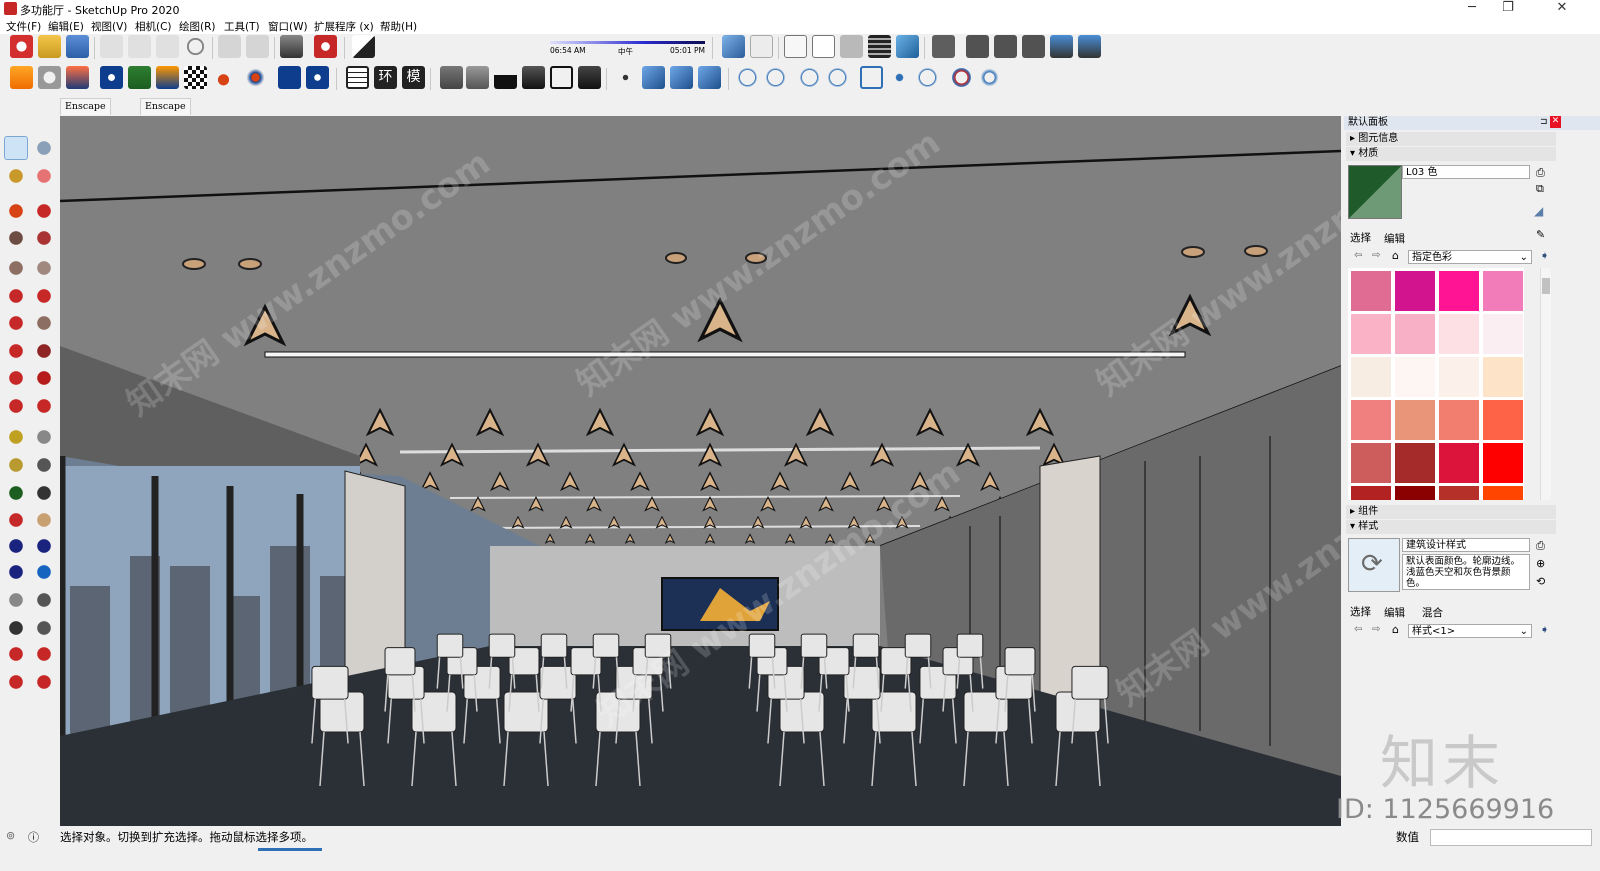  Describe the element at coordinates (111, 77) in the screenshot. I see `add-asset-icon` at that location.